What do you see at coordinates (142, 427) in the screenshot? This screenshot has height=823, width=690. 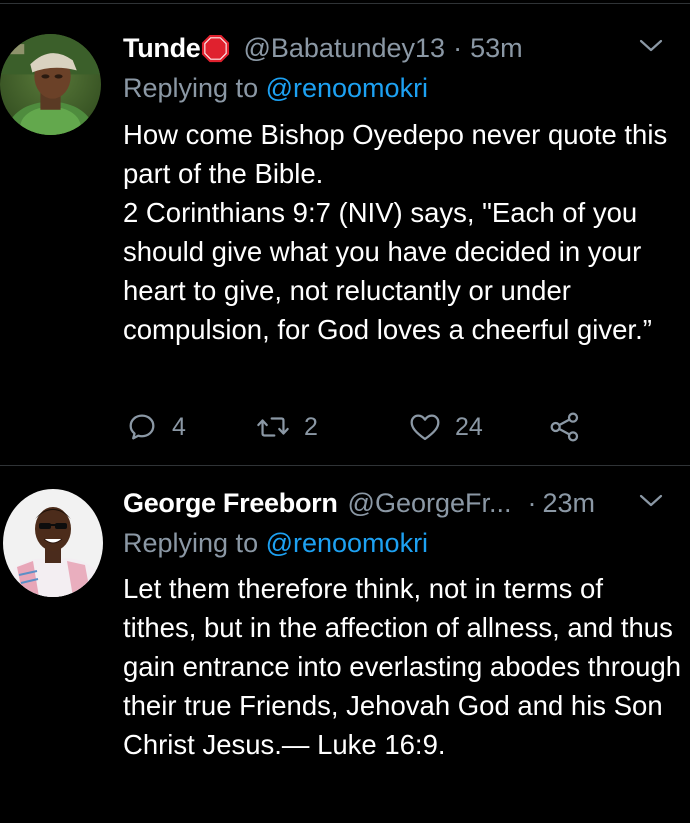 I see `reply-icon` at bounding box center [142, 427].